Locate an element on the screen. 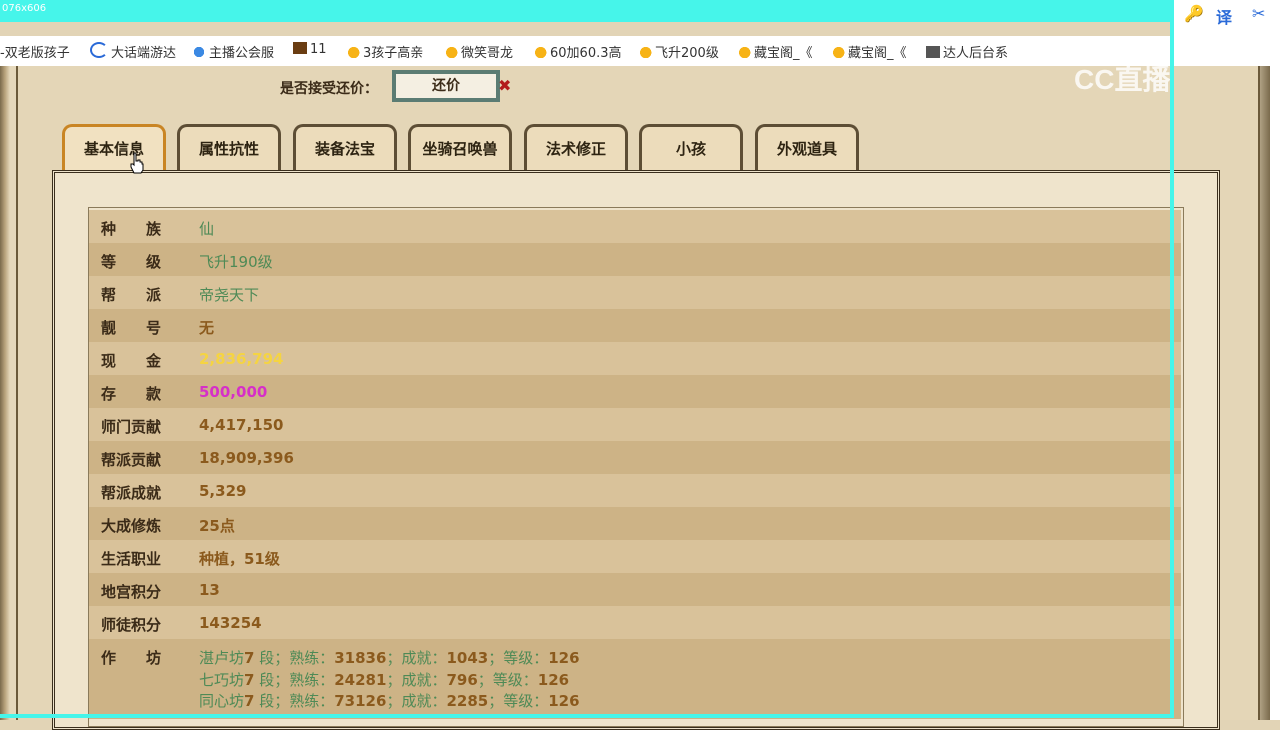  row-value: 25点 is located at coordinates (217, 526).